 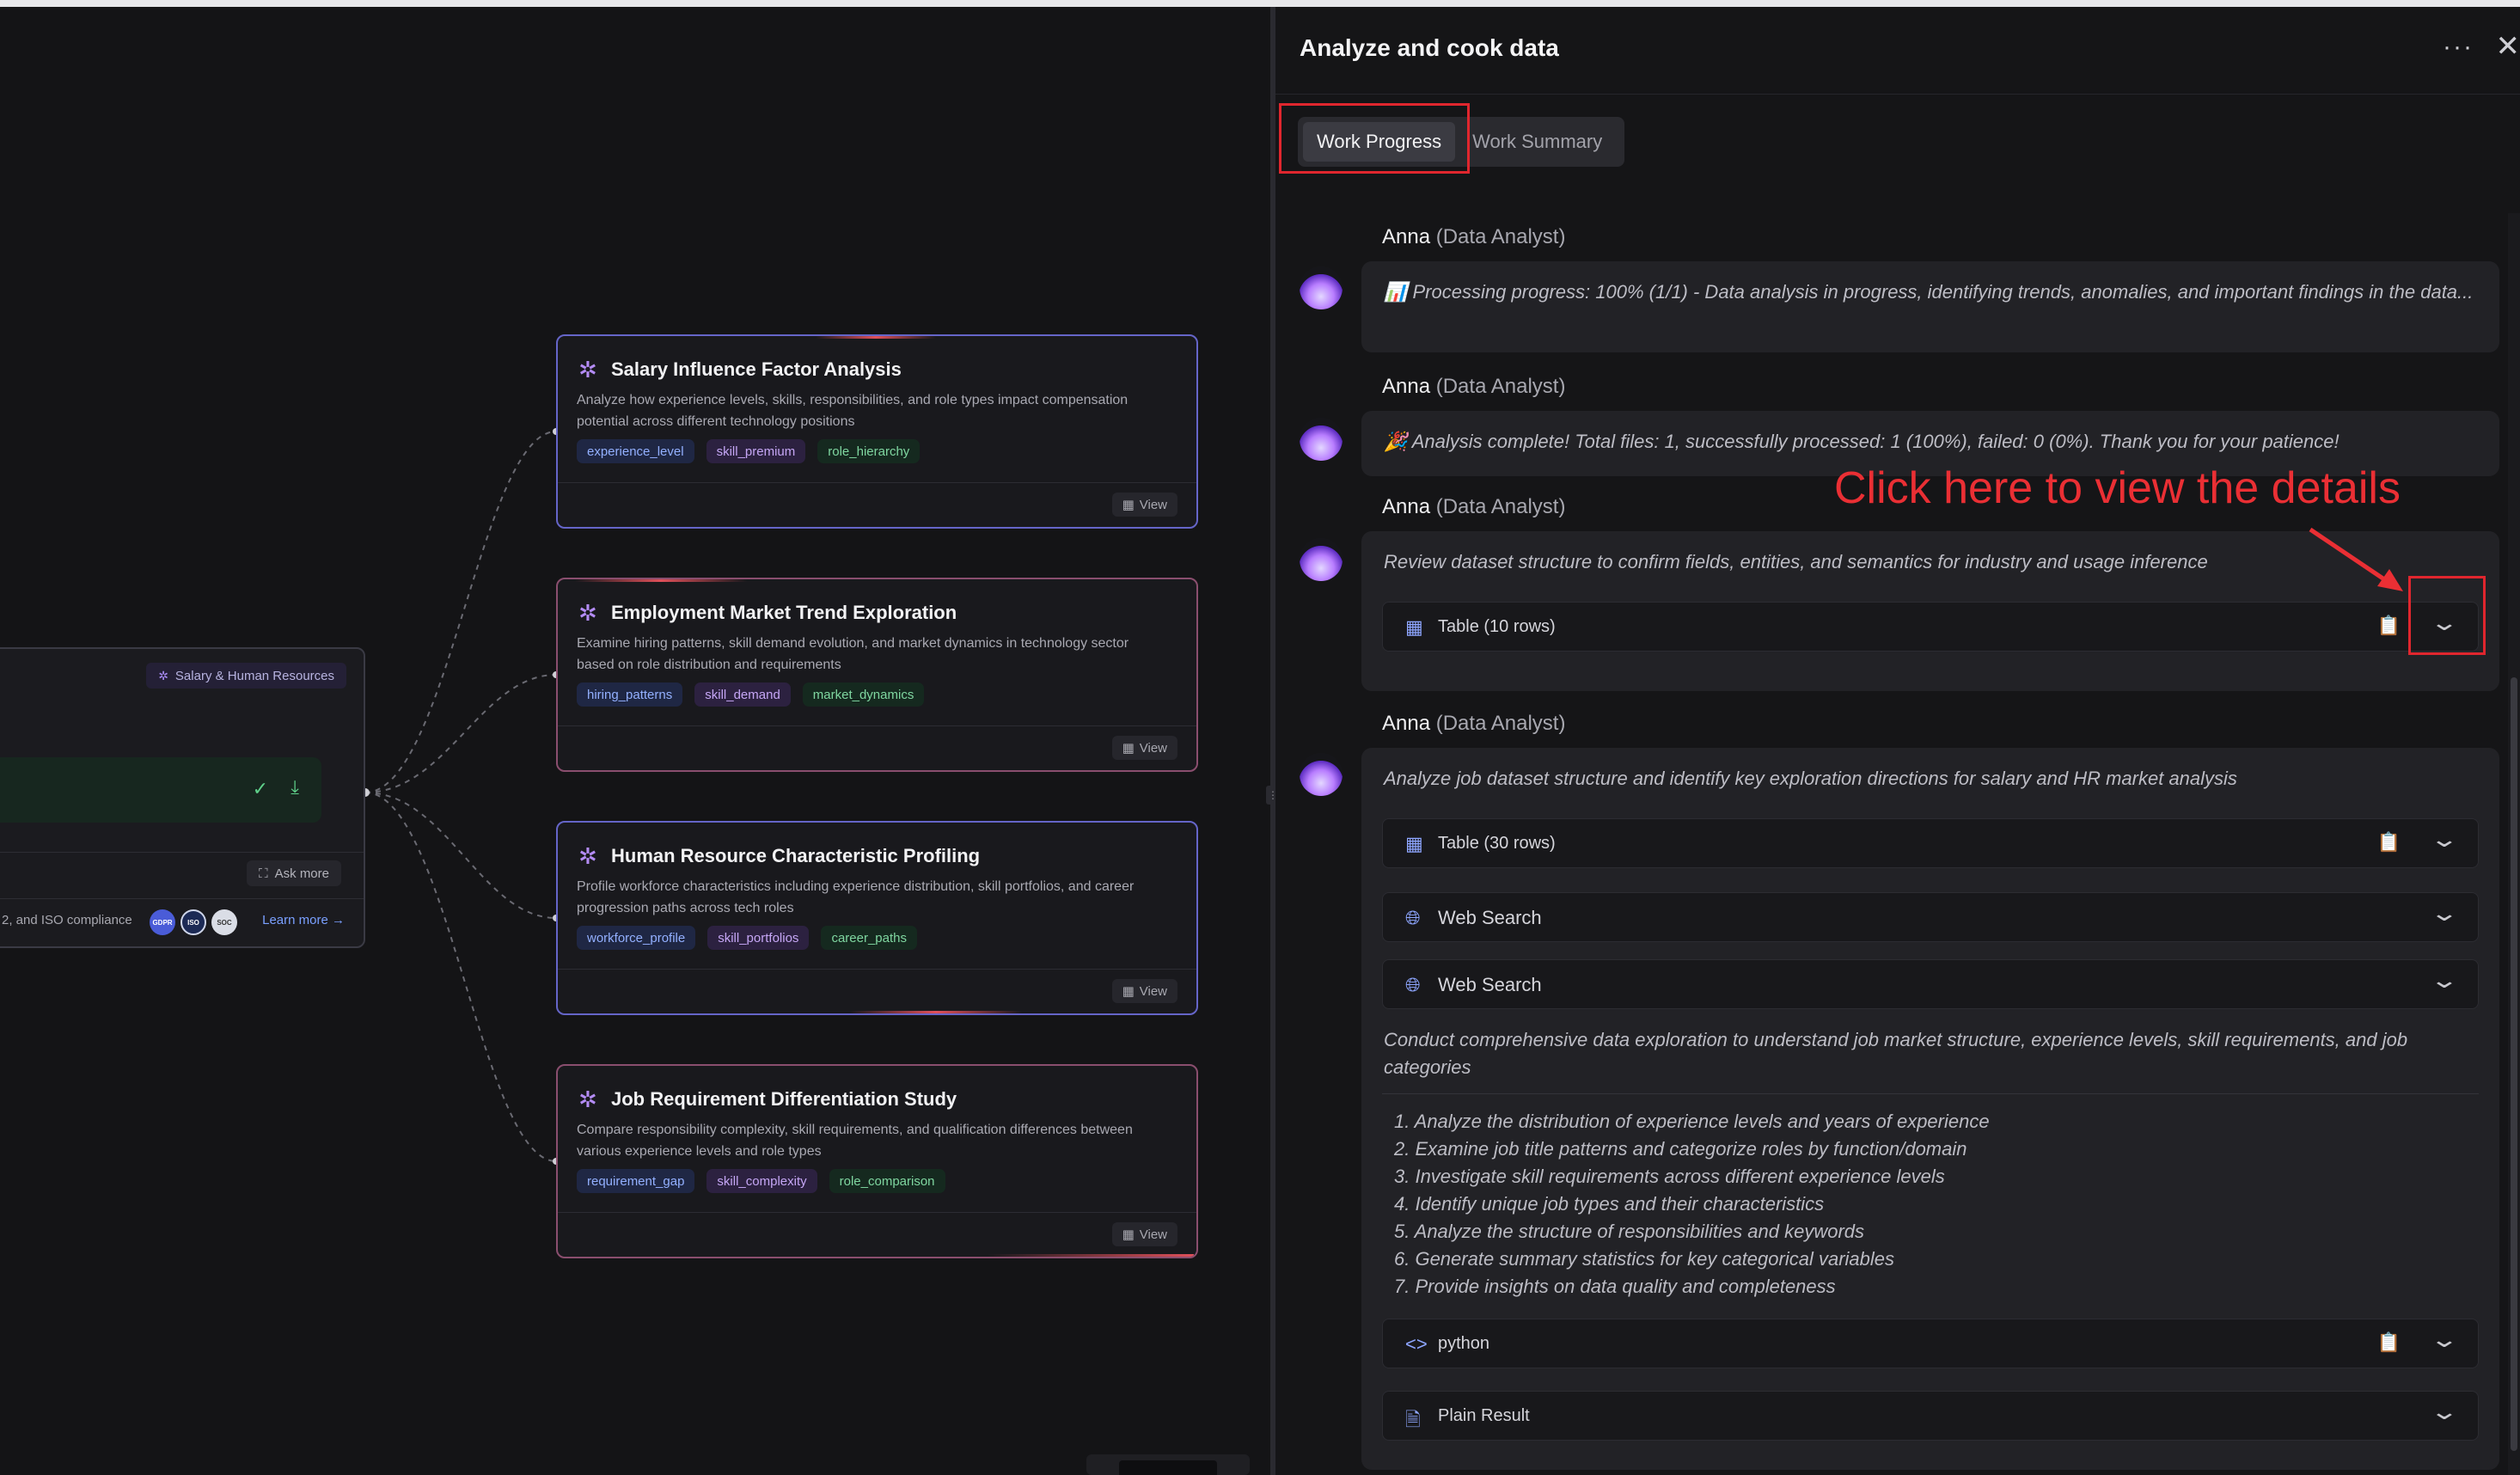 I want to click on download-icon: ⤓, so click(x=295, y=787).